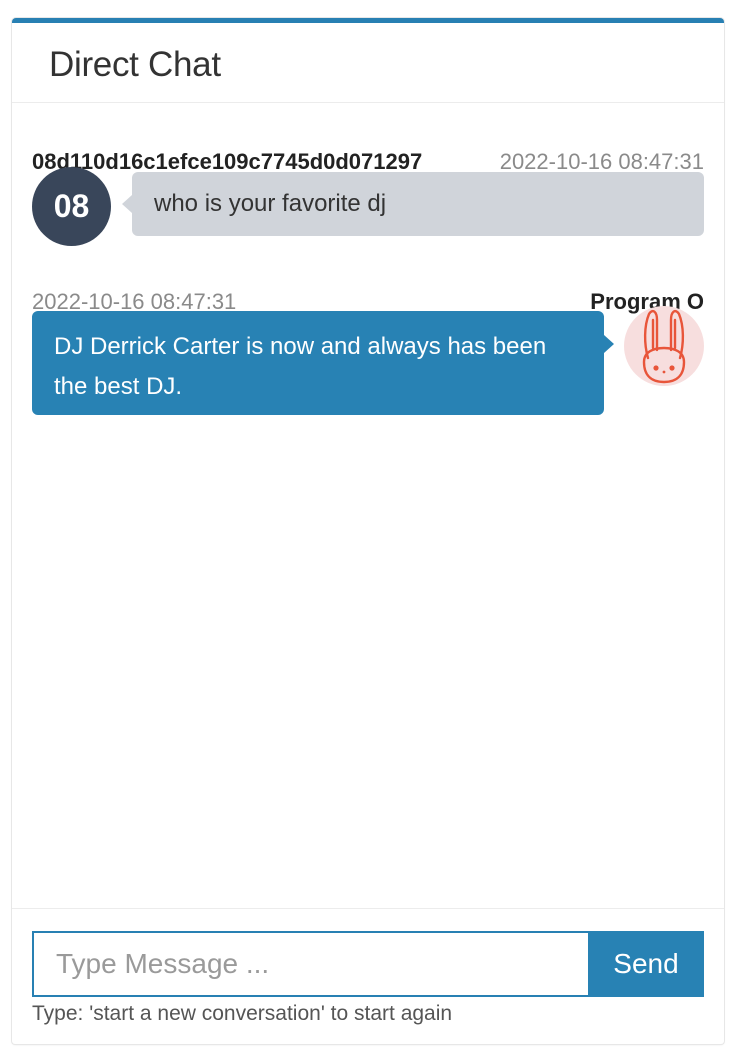  I want to click on rabbit-icon, so click(664, 346).